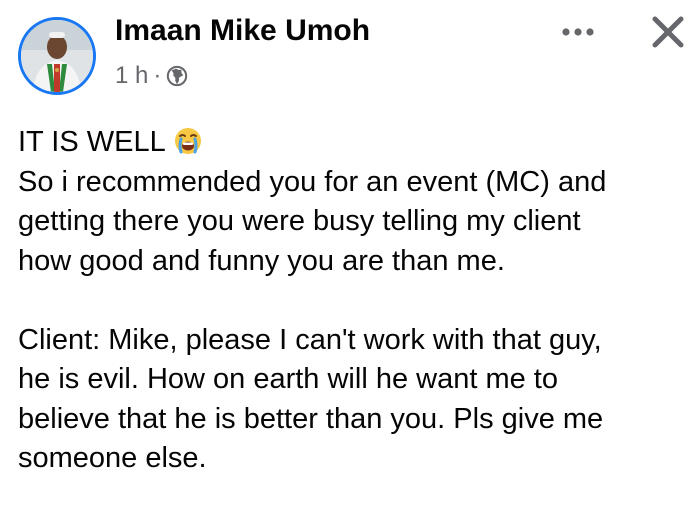 The image size is (696, 509). What do you see at coordinates (261, 260) in the screenshot?
I see `post-line: how good and funny you are than me.` at bounding box center [261, 260].